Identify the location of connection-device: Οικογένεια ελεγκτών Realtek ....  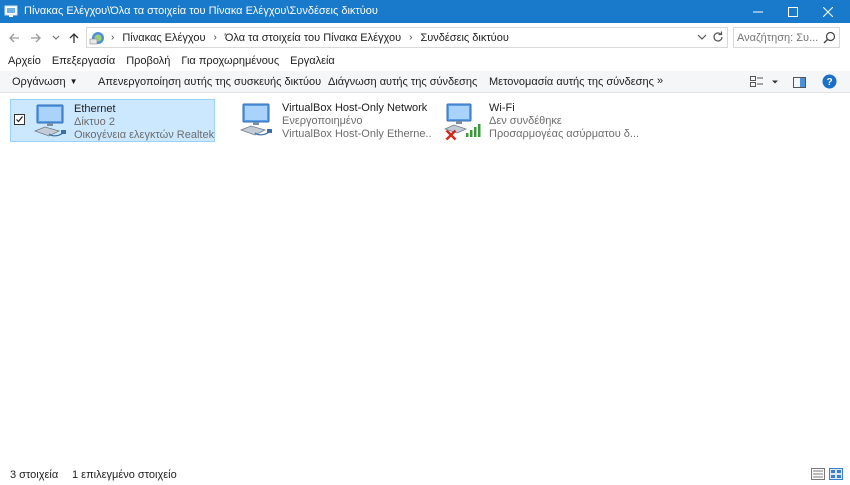
(144, 135).